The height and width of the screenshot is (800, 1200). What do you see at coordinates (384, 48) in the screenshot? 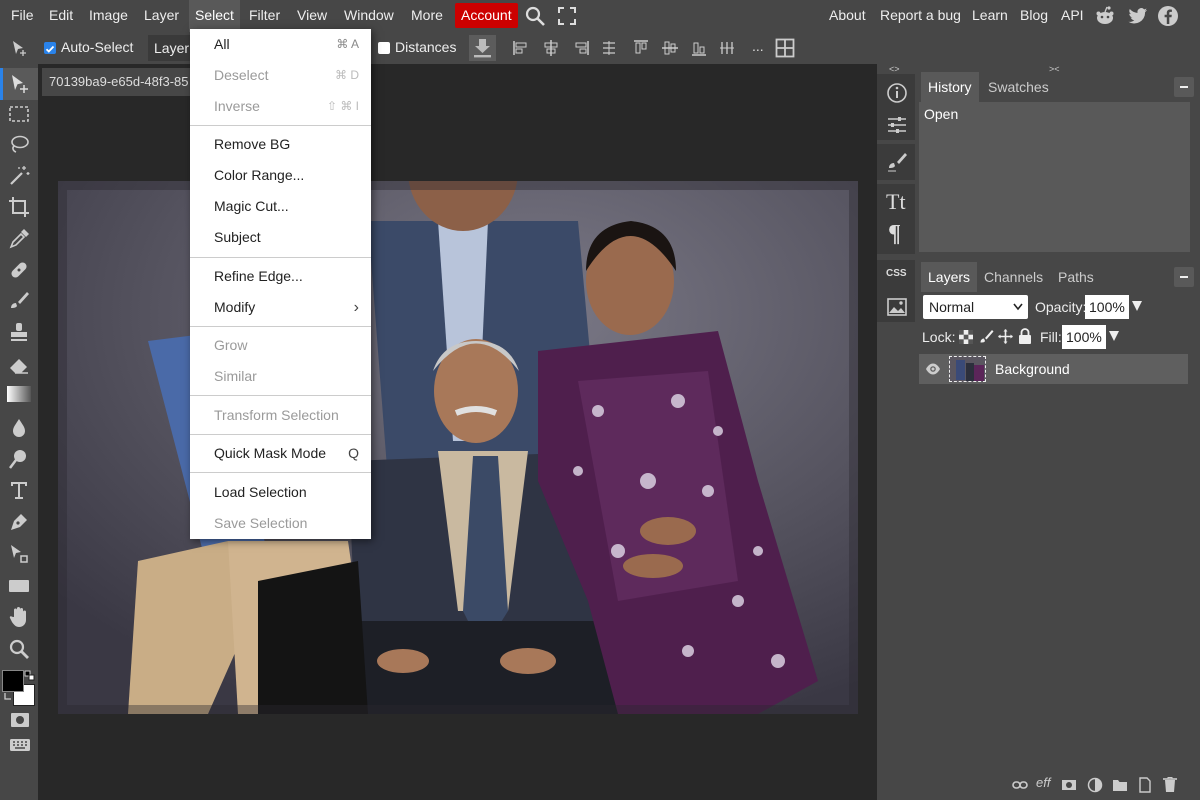
I see `distances-checkbox` at bounding box center [384, 48].